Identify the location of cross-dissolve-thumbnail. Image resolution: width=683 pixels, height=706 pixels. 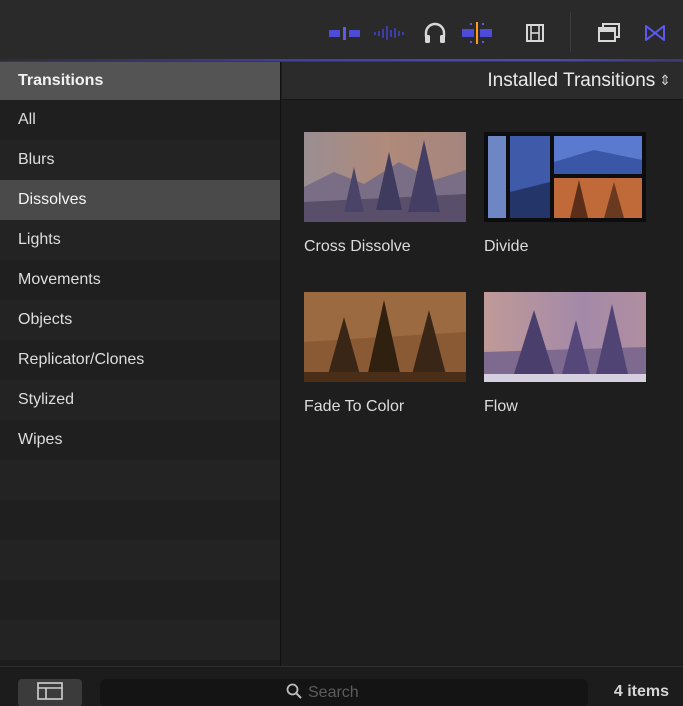
(385, 177).